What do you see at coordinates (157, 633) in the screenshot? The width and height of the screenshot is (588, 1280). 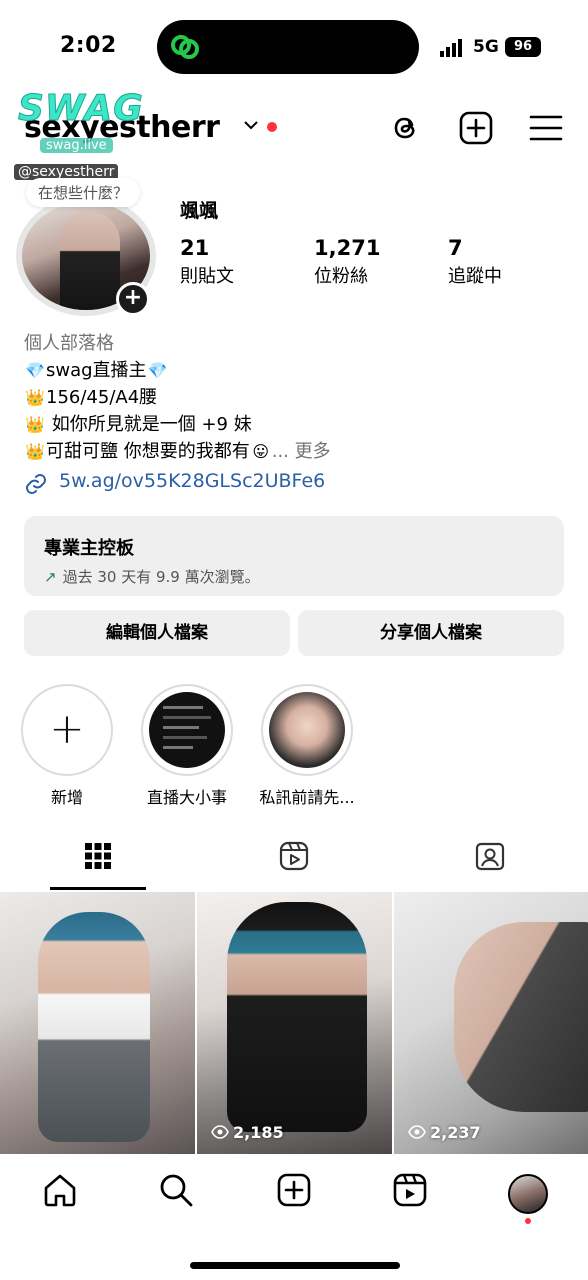 I see `edit-profile-button: 編輯個人檔案` at bounding box center [157, 633].